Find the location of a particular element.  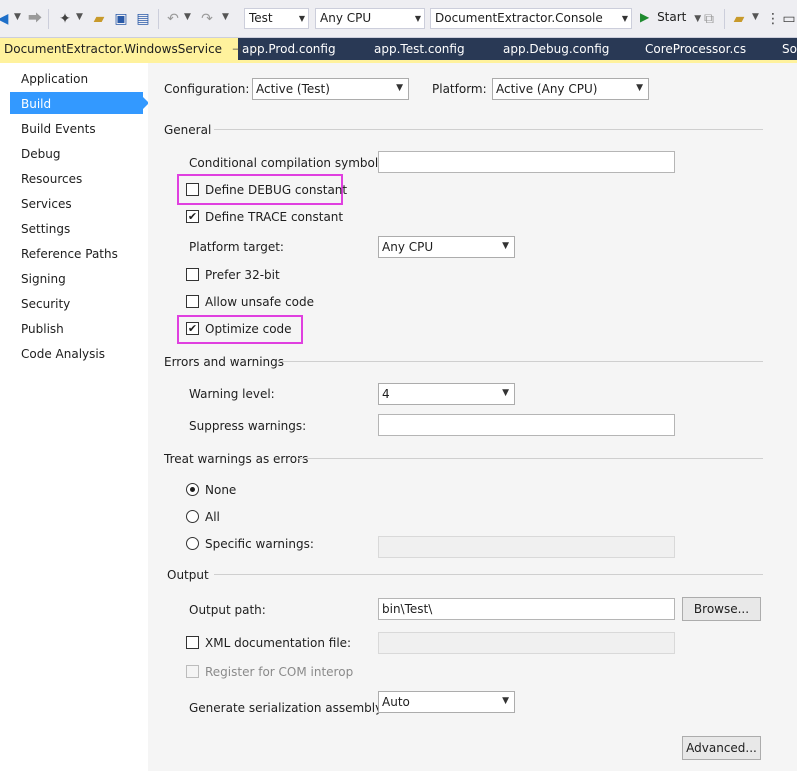

treat-none-radio is located at coordinates (192, 489).